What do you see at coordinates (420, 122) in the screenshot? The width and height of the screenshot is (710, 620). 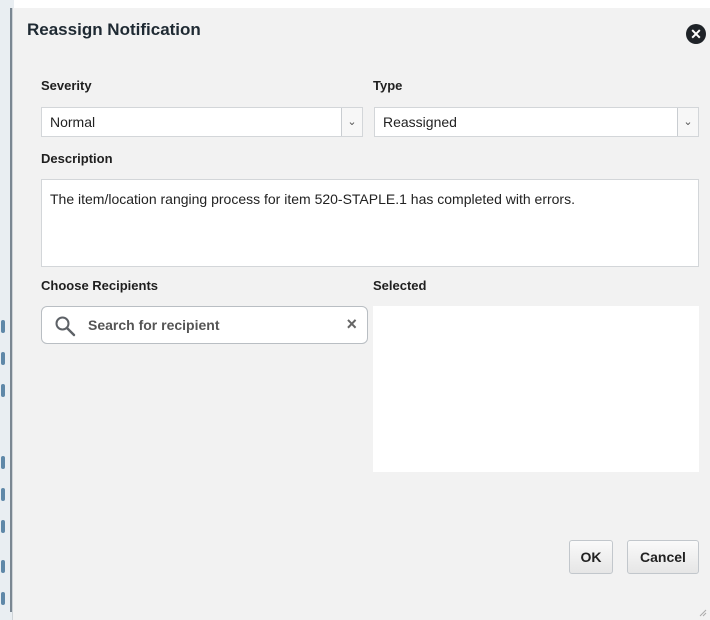 I see `type-value: Reassigned` at bounding box center [420, 122].